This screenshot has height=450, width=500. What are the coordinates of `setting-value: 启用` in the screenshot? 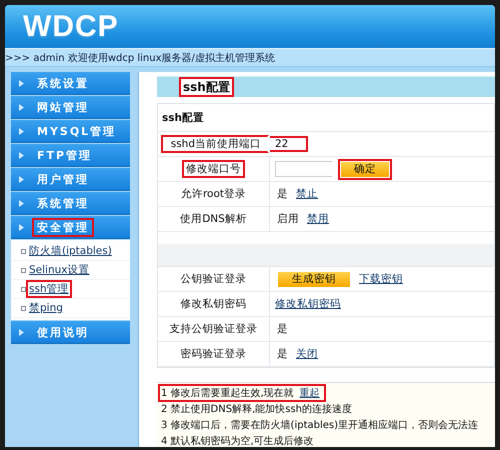 It's located at (288, 219).